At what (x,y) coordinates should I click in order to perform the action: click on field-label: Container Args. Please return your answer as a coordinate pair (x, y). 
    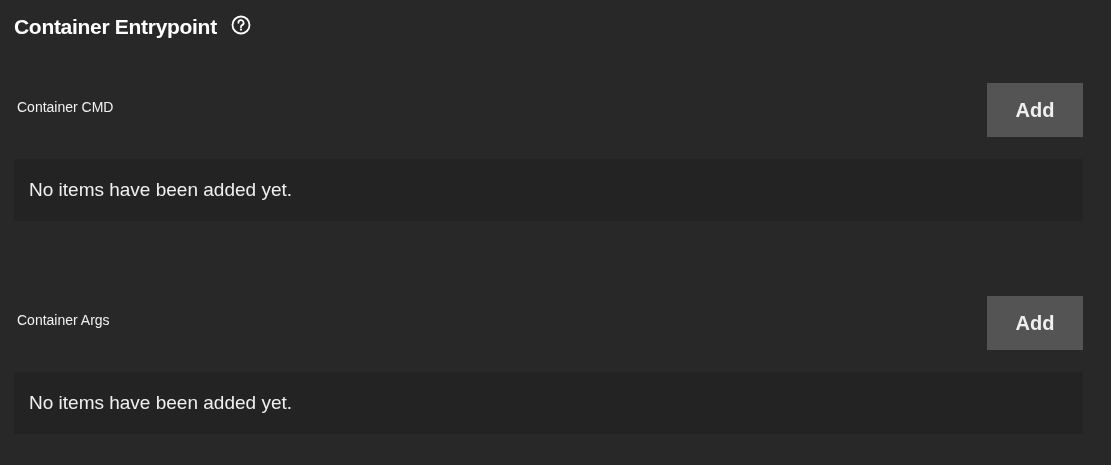
    Looking at the image, I should click on (63, 320).